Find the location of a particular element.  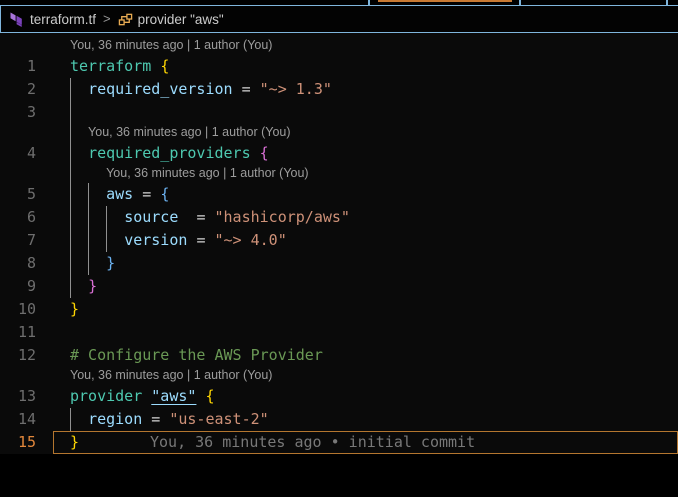

symbol-field-icon is located at coordinates (125, 19).